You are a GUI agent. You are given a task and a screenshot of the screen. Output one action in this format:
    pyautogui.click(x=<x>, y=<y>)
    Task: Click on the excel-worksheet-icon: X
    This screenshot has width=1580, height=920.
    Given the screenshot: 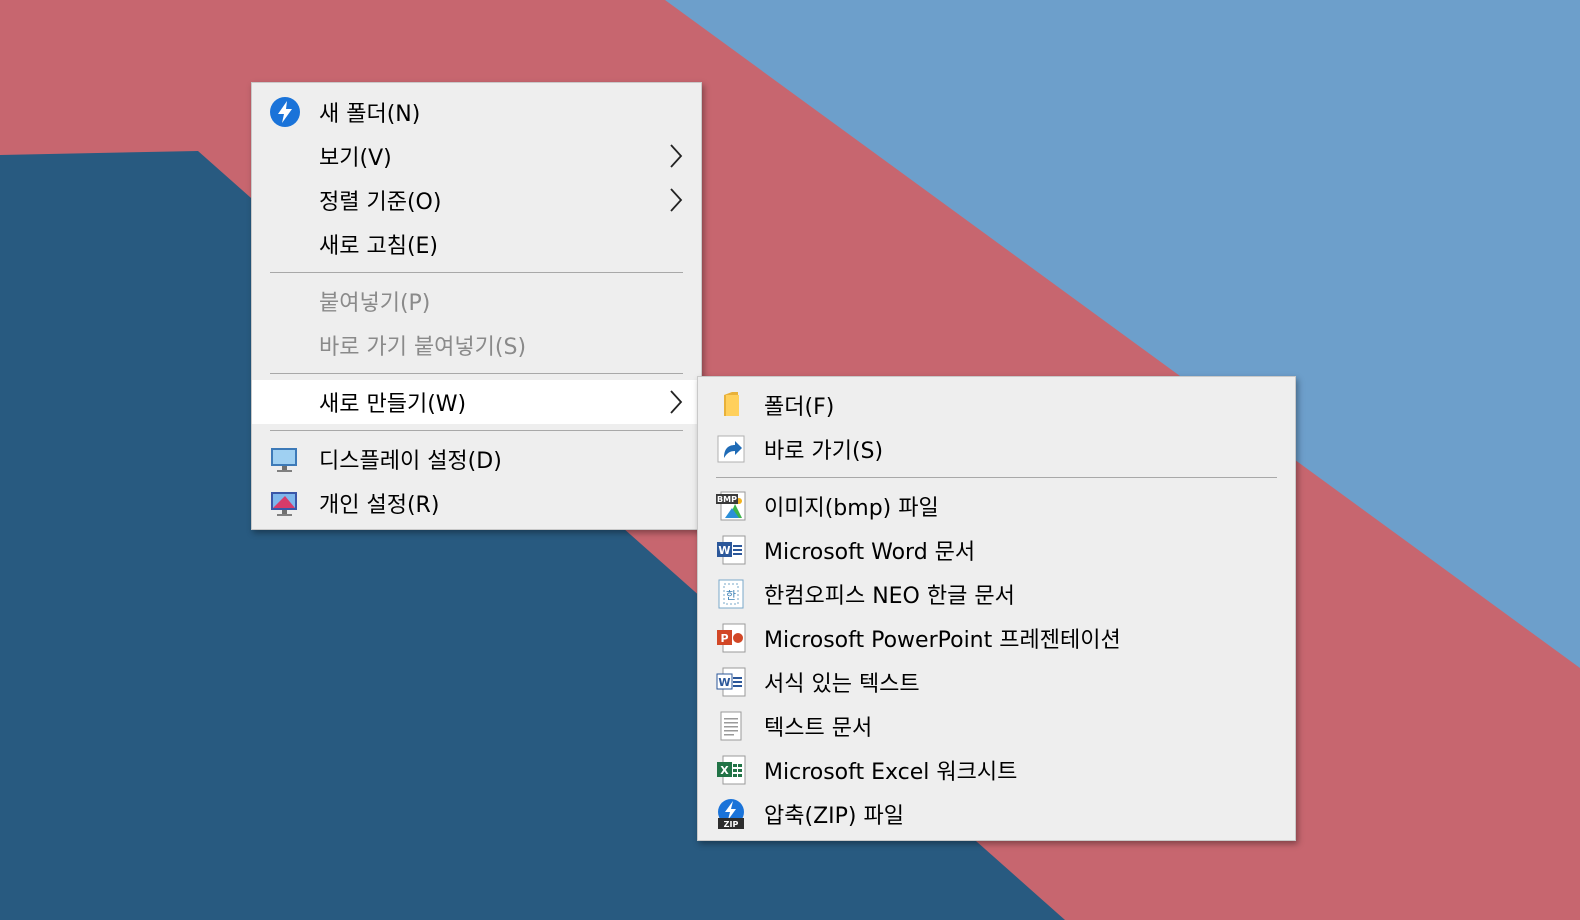 What is the action you would take?
    pyautogui.click(x=731, y=770)
    